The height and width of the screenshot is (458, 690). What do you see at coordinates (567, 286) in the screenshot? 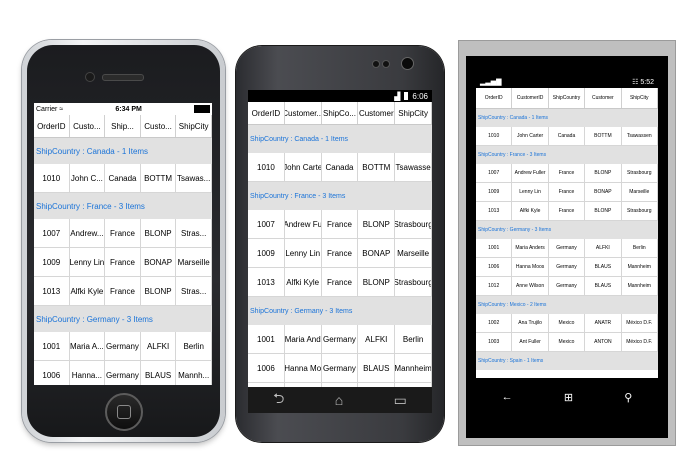
I see `table-row: 1012 Anne Wilson Germany BLAUS Mannheim` at bounding box center [567, 286].